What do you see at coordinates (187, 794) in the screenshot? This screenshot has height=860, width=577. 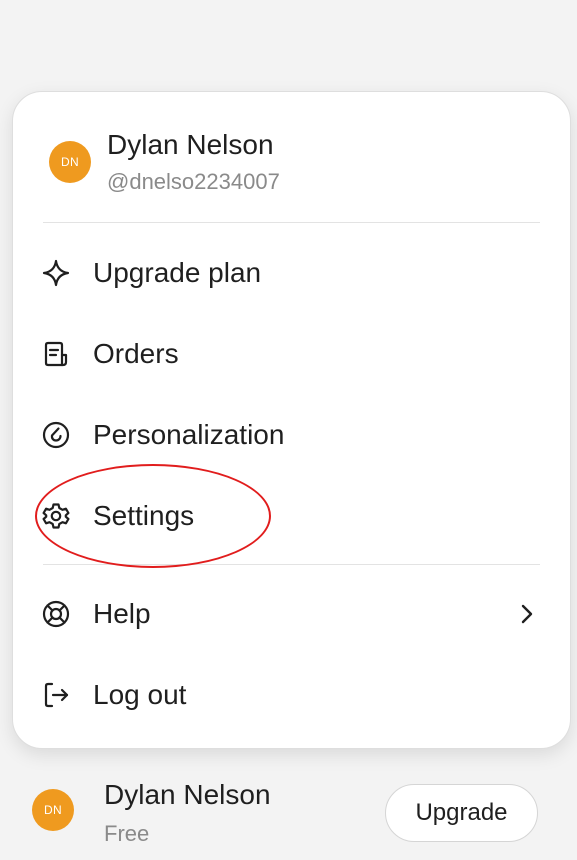 I see `footer-user-name: Dylan Nelson` at bounding box center [187, 794].